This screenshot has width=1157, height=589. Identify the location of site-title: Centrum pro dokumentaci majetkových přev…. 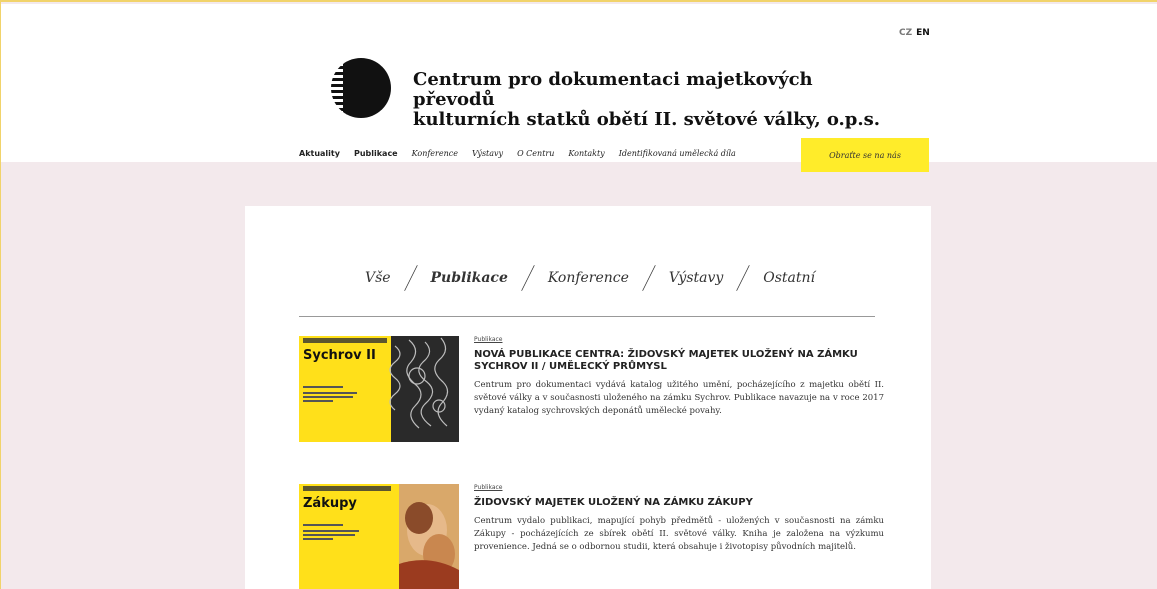
(648, 100).